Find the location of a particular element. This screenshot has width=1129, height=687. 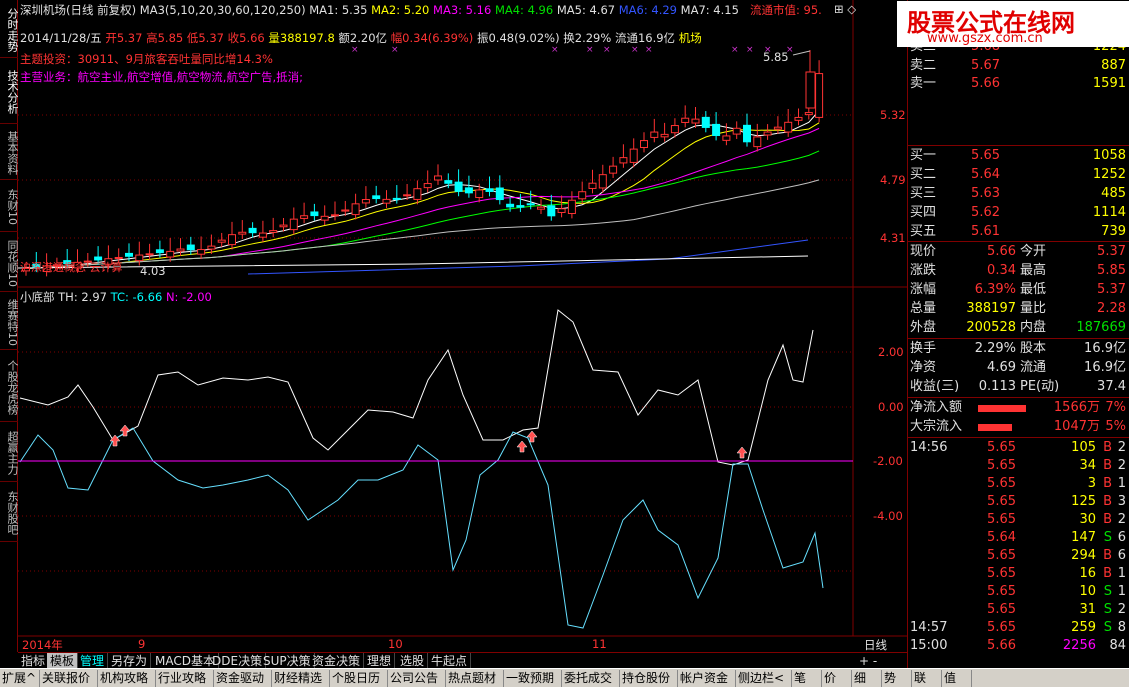

period-label: 日线 is located at coordinates (875, 645).